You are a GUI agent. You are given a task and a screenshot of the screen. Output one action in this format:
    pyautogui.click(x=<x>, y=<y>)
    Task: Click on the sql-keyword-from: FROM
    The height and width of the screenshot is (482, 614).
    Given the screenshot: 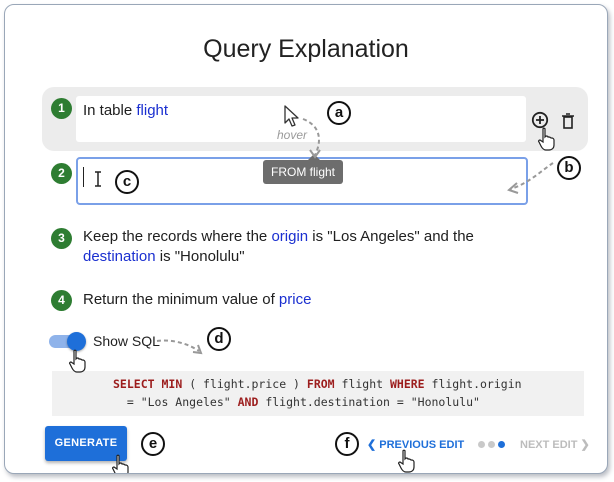 What is the action you would take?
    pyautogui.click(x=320, y=384)
    